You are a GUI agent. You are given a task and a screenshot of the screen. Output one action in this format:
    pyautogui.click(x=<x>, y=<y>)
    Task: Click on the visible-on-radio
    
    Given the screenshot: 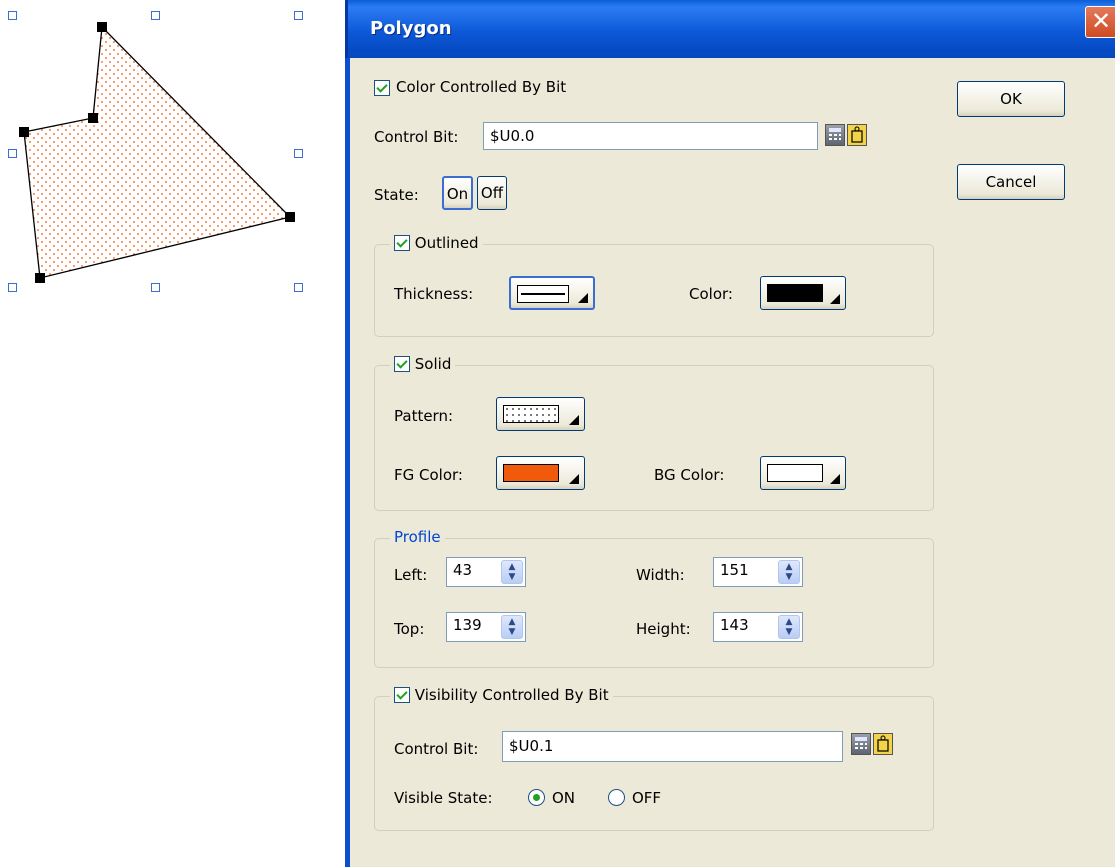 What is the action you would take?
    pyautogui.click(x=536, y=797)
    